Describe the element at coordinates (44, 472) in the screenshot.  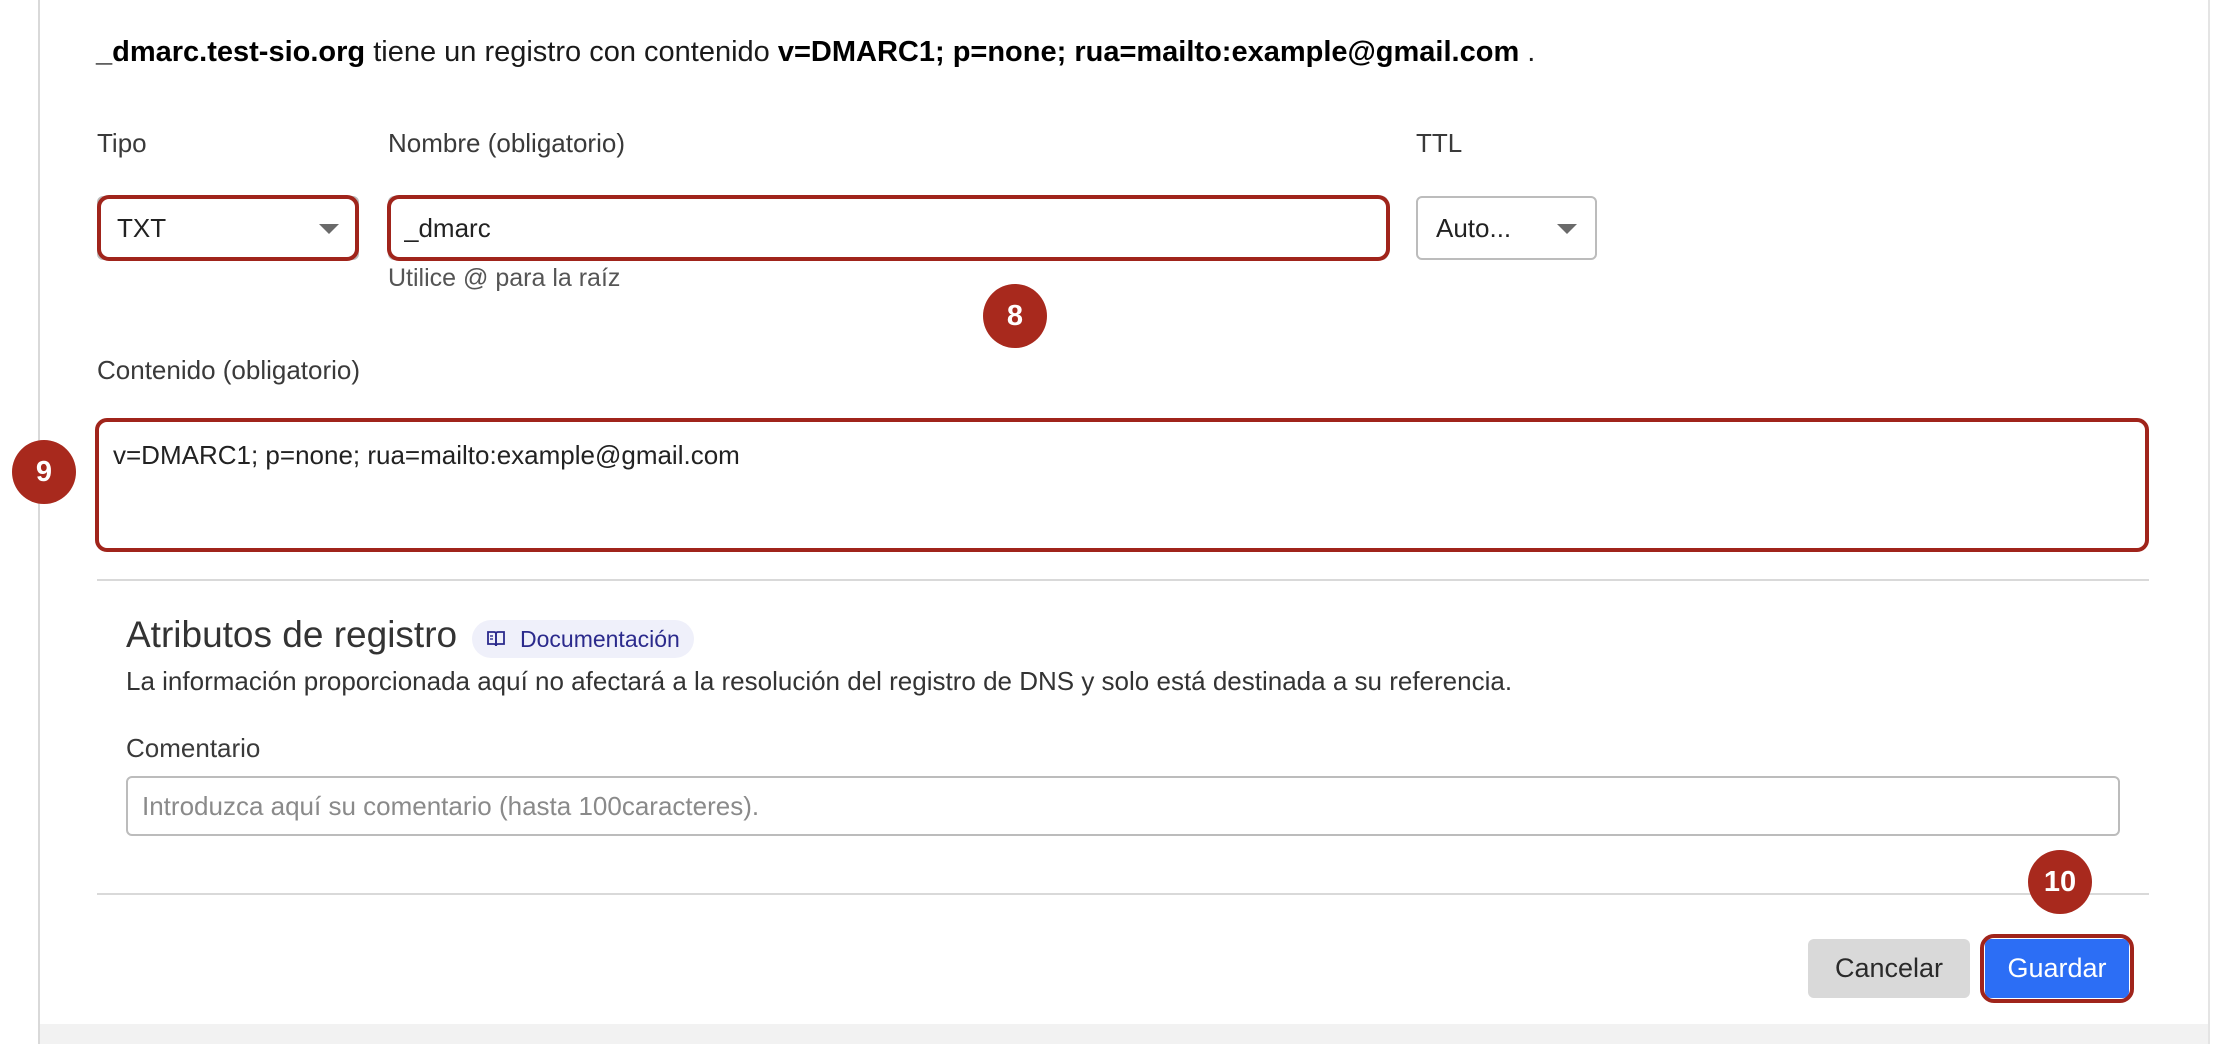
I see `step-marker-9: 9` at that location.